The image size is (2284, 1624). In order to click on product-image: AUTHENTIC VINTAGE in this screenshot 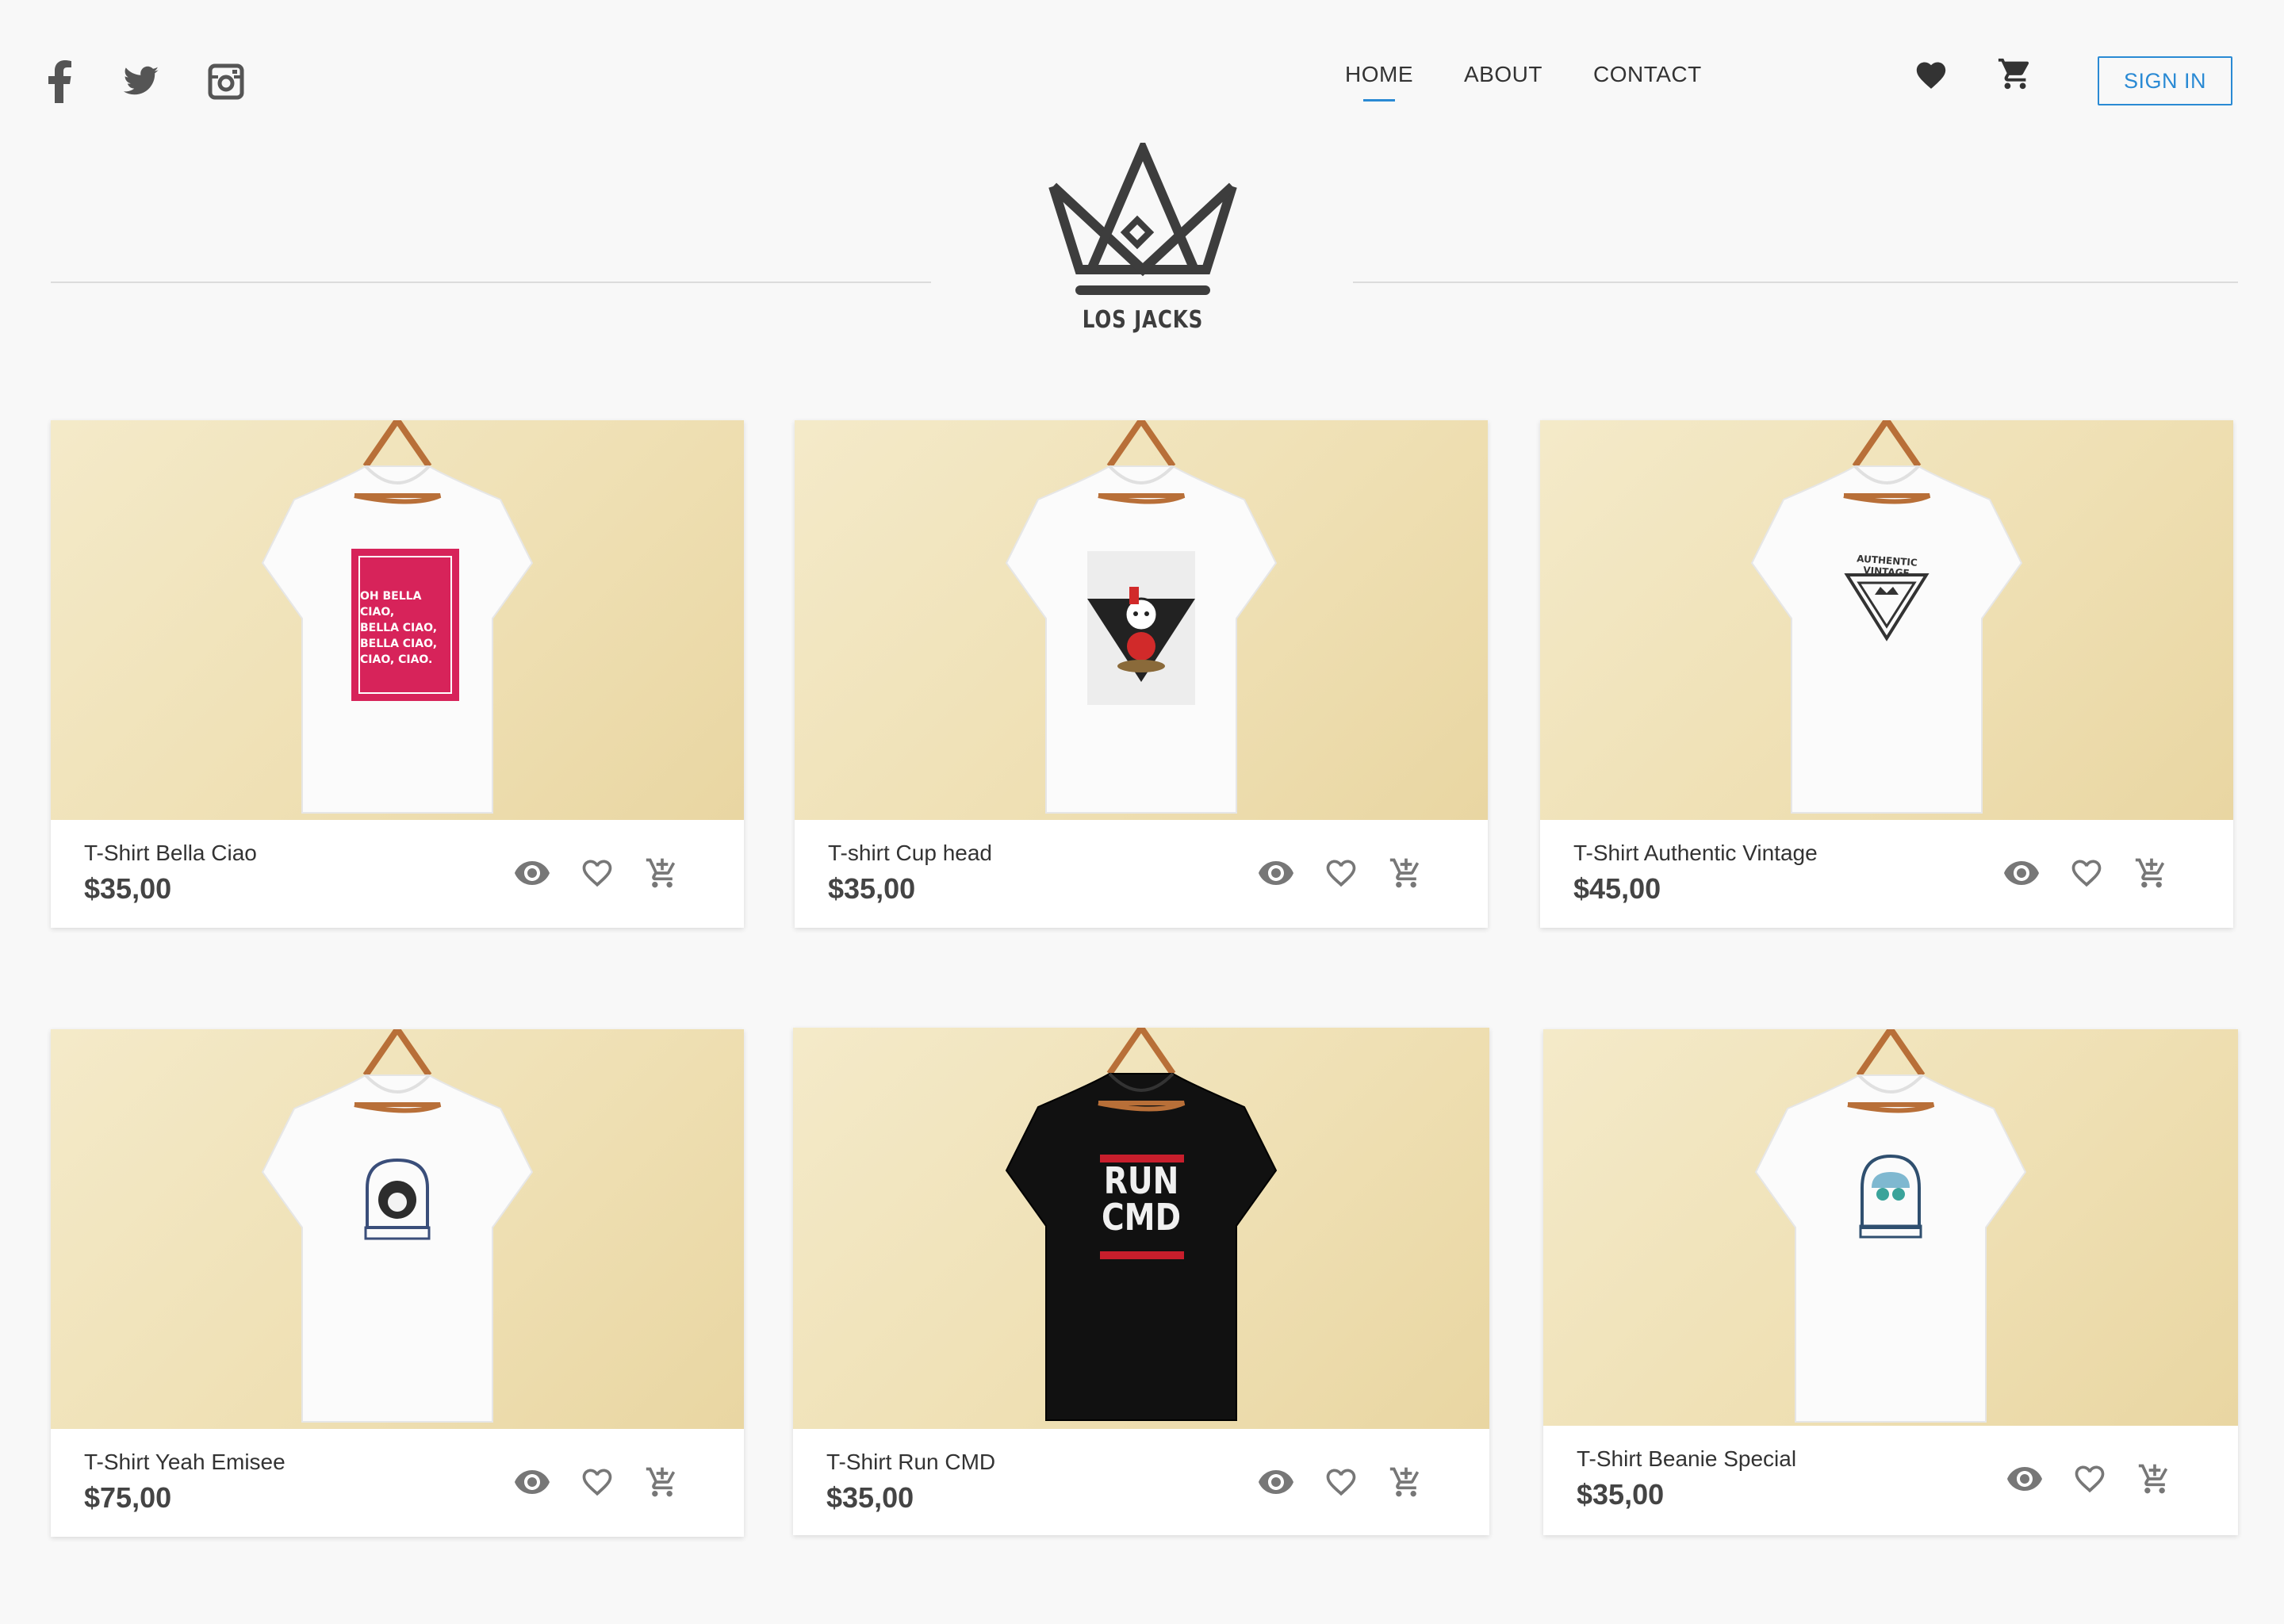, I will do `click(1886, 620)`.